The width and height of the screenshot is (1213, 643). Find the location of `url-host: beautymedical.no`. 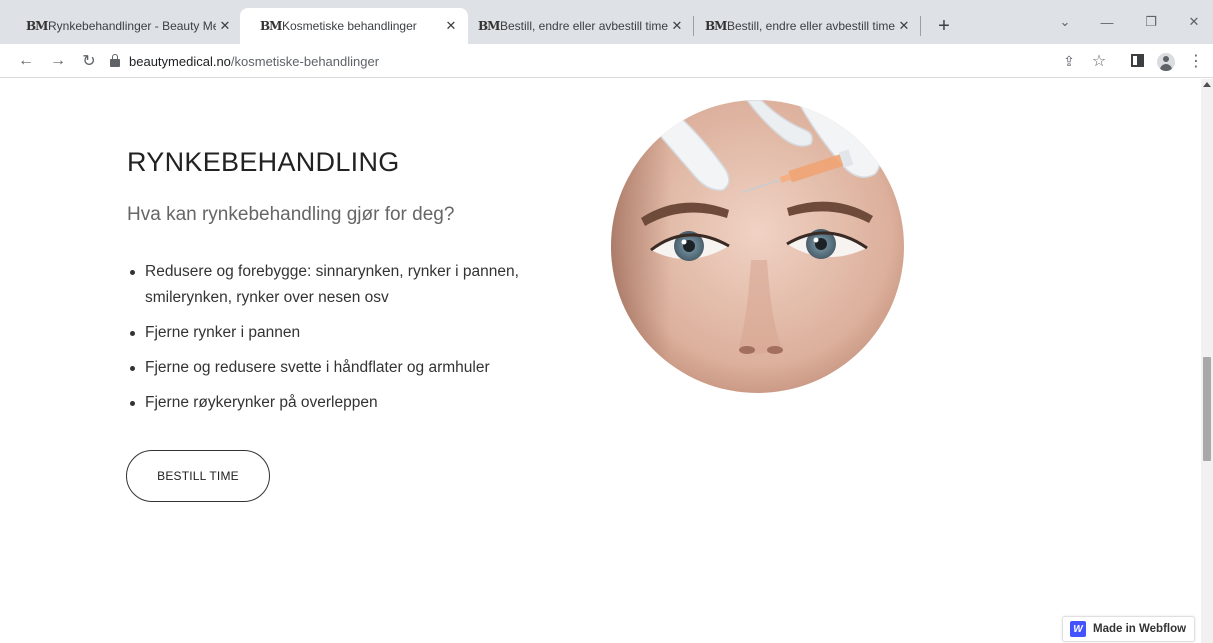

url-host: beautymedical.no is located at coordinates (180, 61).